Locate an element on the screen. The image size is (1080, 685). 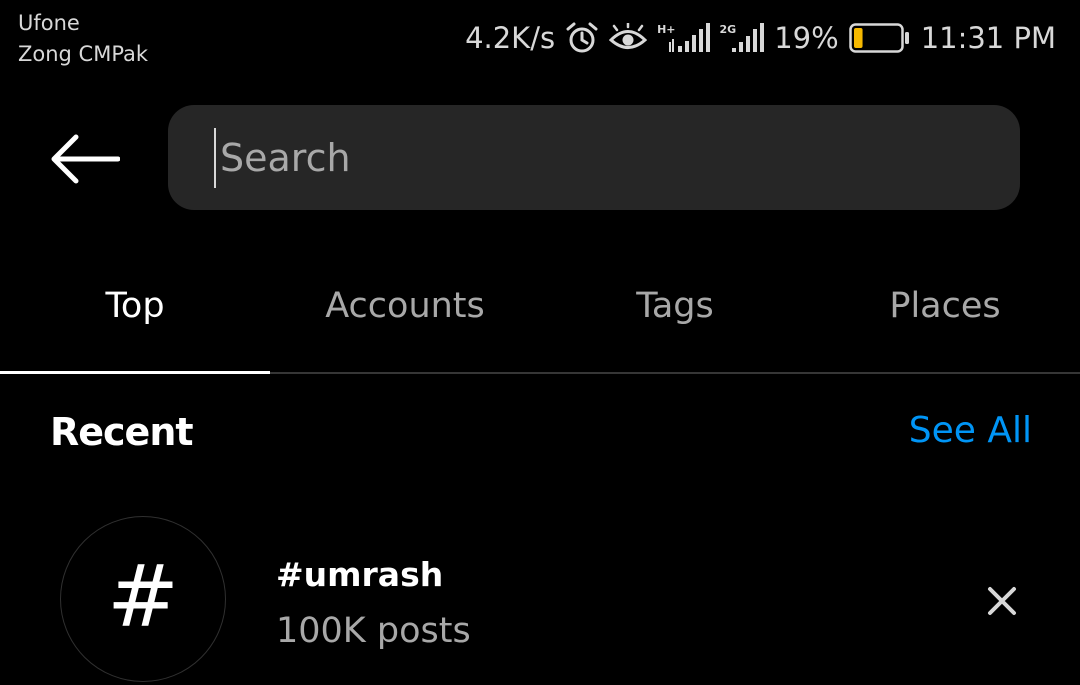
tab-accounts: Accounts is located at coordinates (405, 321).